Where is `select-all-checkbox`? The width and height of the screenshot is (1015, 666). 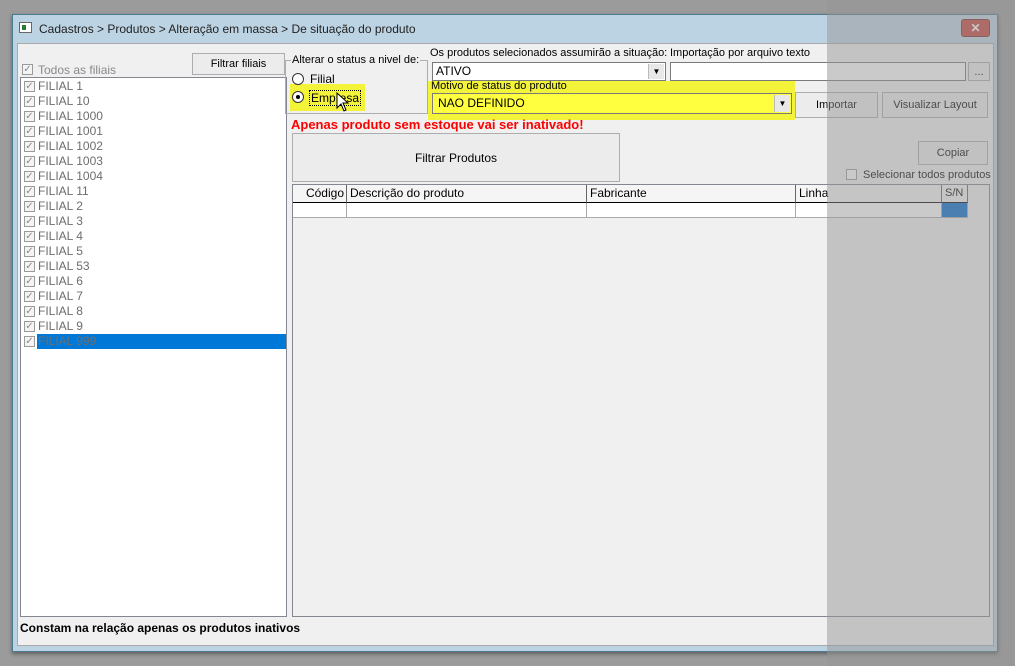
select-all-checkbox is located at coordinates (851, 174).